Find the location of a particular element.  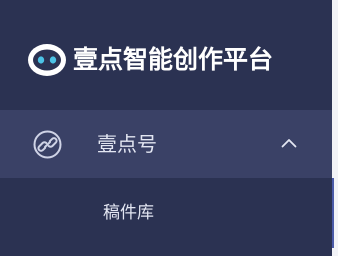

app-title: 壹点智能创作平台 is located at coordinates (173, 59).